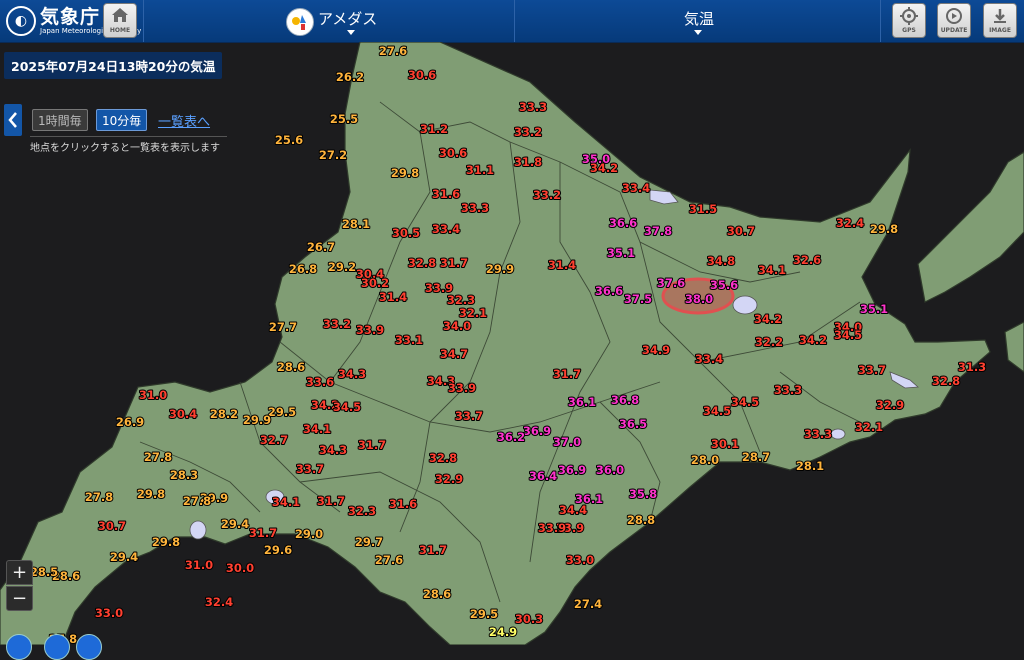 The image size is (1024, 660). Describe the element at coordinates (807, 260) in the screenshot. I see `station-temperature: 32.6` at that location.